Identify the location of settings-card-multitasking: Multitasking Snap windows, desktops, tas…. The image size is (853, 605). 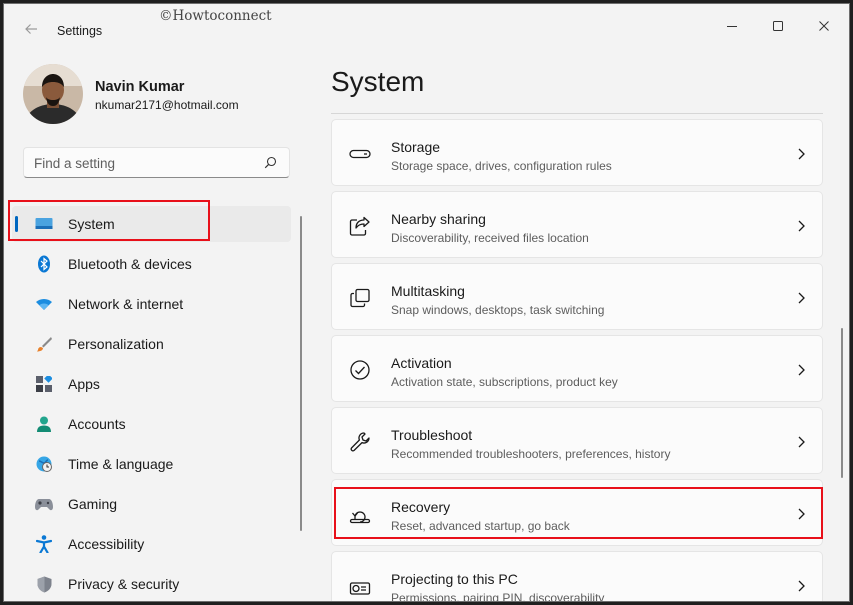
(577, 296).